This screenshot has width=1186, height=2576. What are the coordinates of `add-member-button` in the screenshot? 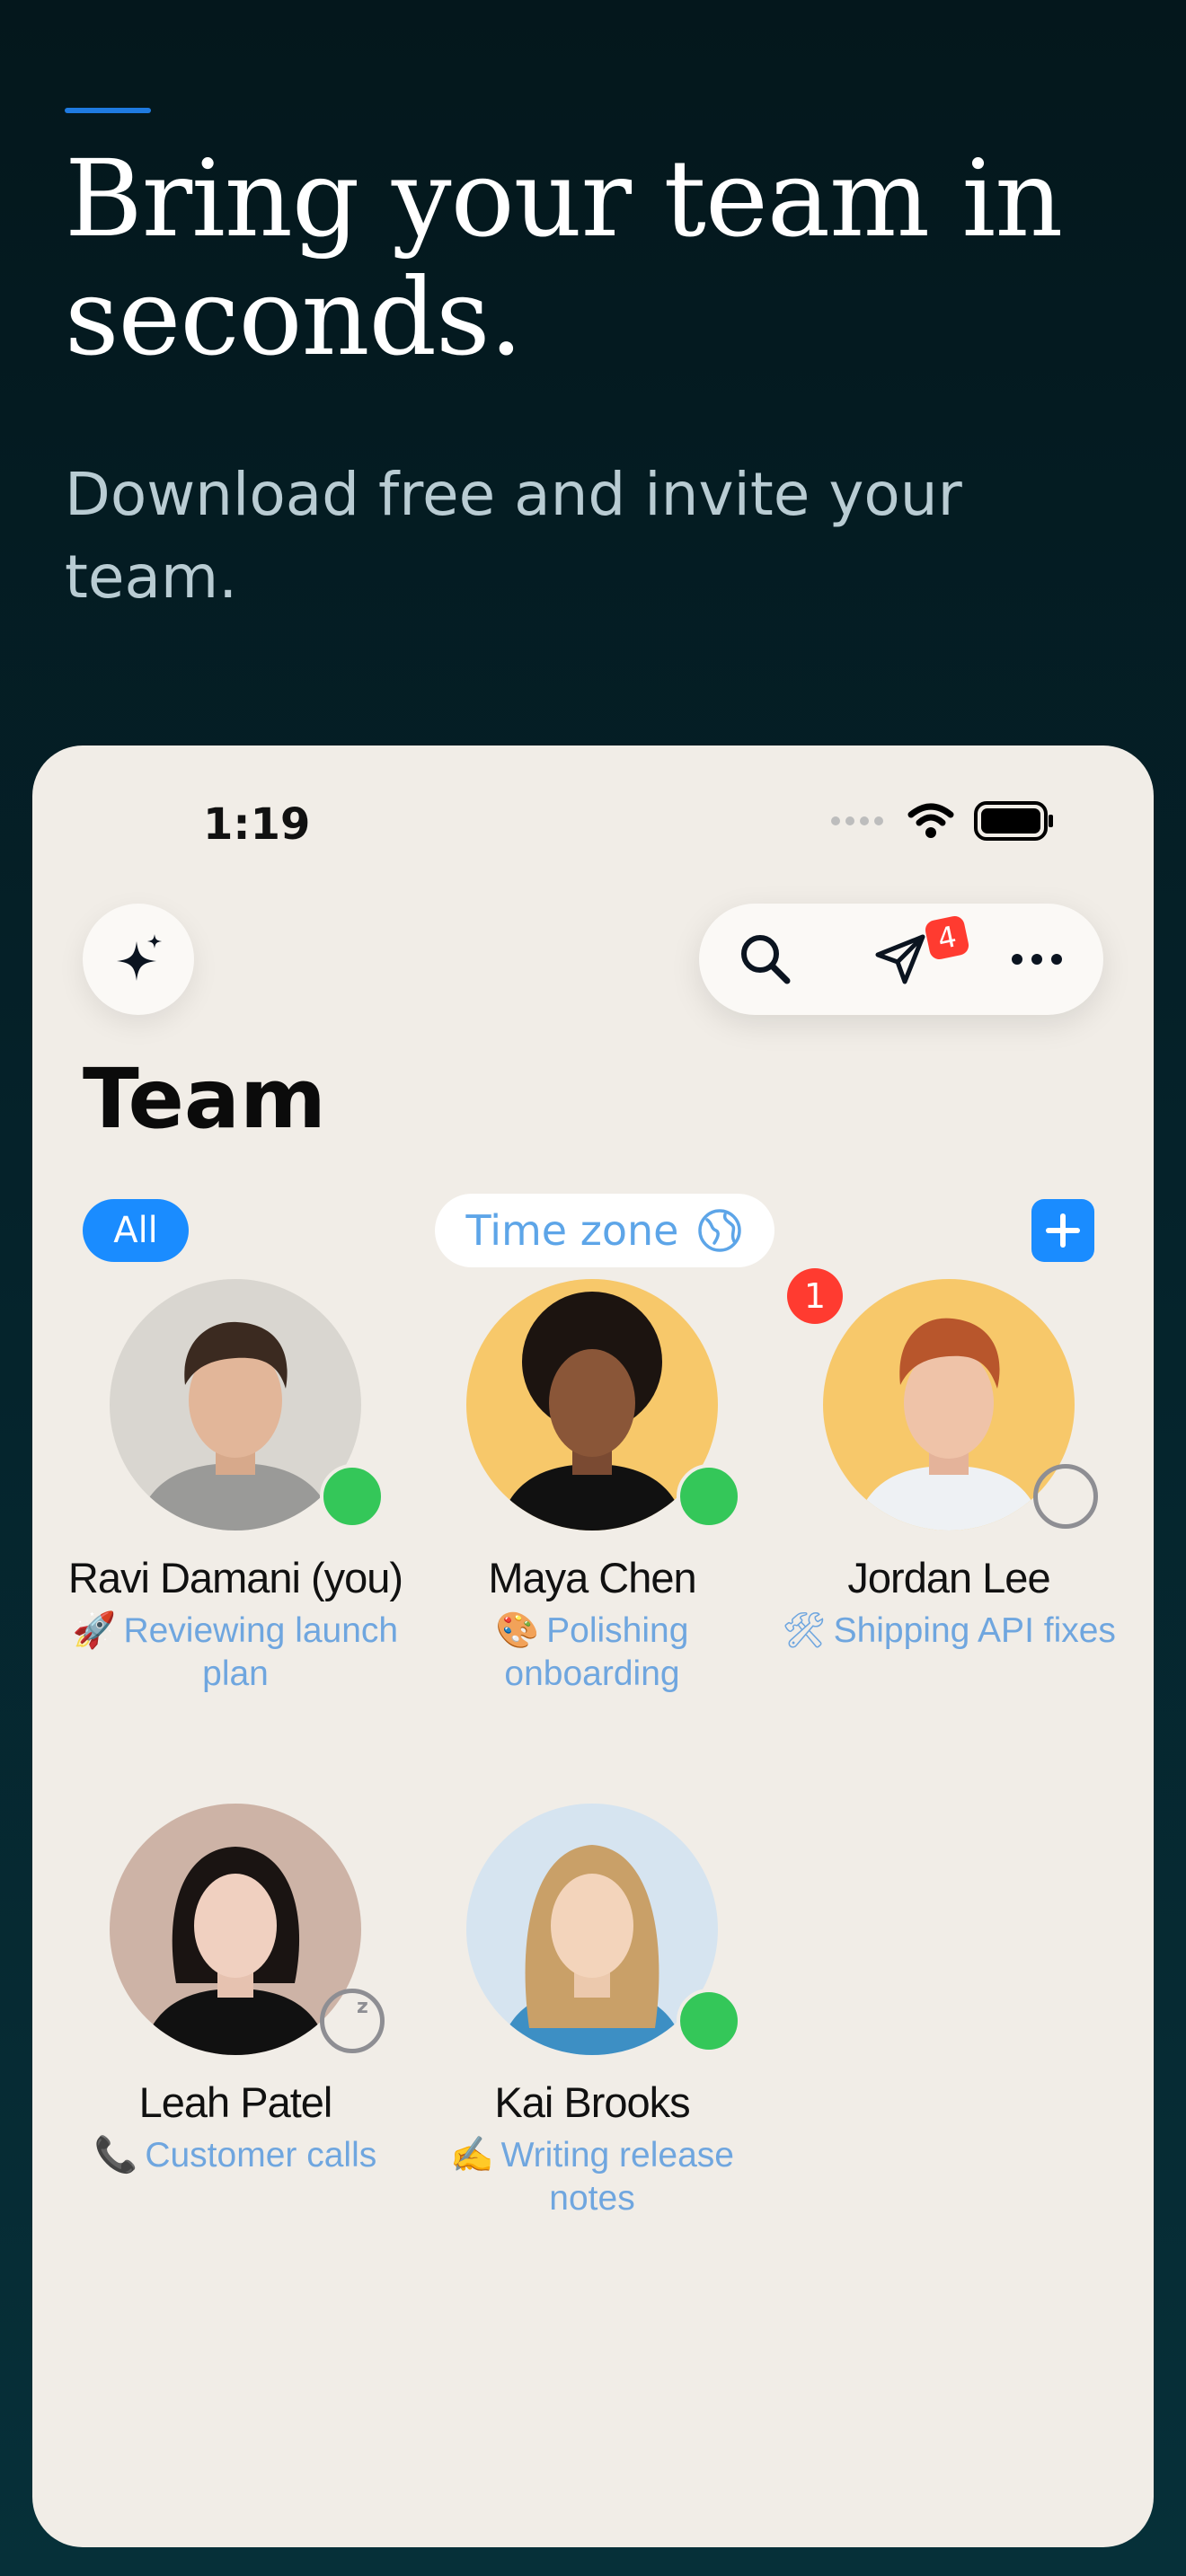 It's located at (1062, 1230).